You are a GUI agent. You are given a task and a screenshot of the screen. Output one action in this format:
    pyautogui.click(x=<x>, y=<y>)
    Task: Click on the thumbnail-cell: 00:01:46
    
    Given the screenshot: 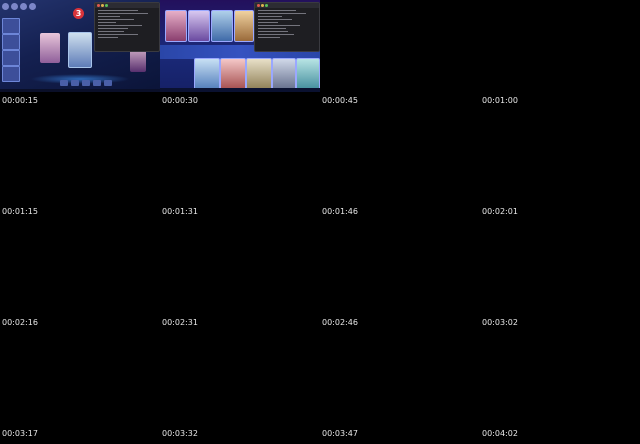 What is the action you would take?
    pyautogui.click(x=400, y=166)
    